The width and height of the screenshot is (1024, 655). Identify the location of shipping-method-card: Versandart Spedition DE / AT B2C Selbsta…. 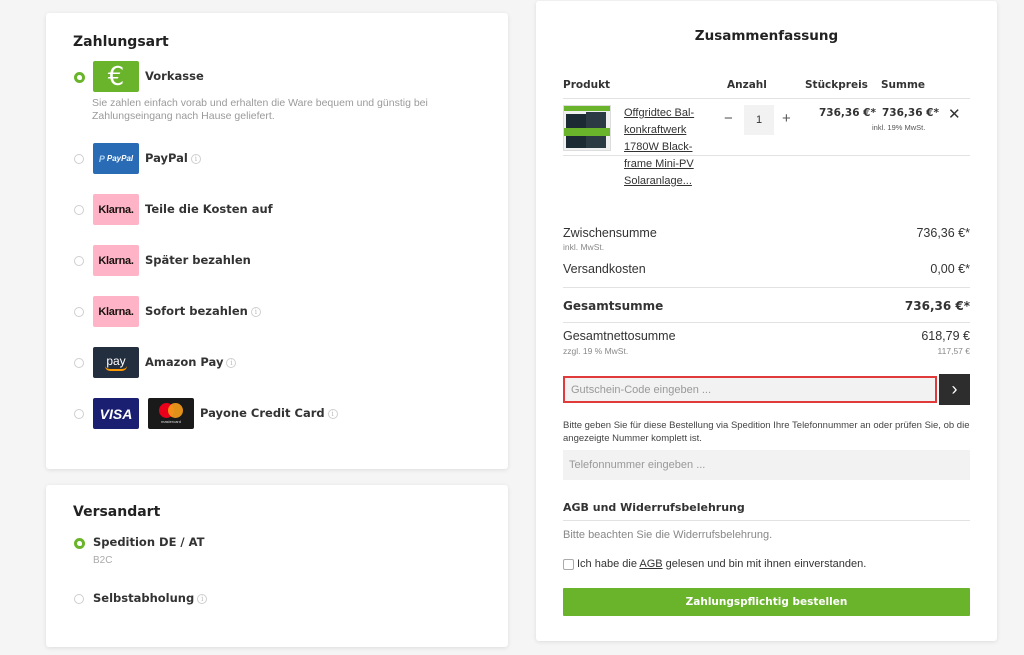
(277, 566).